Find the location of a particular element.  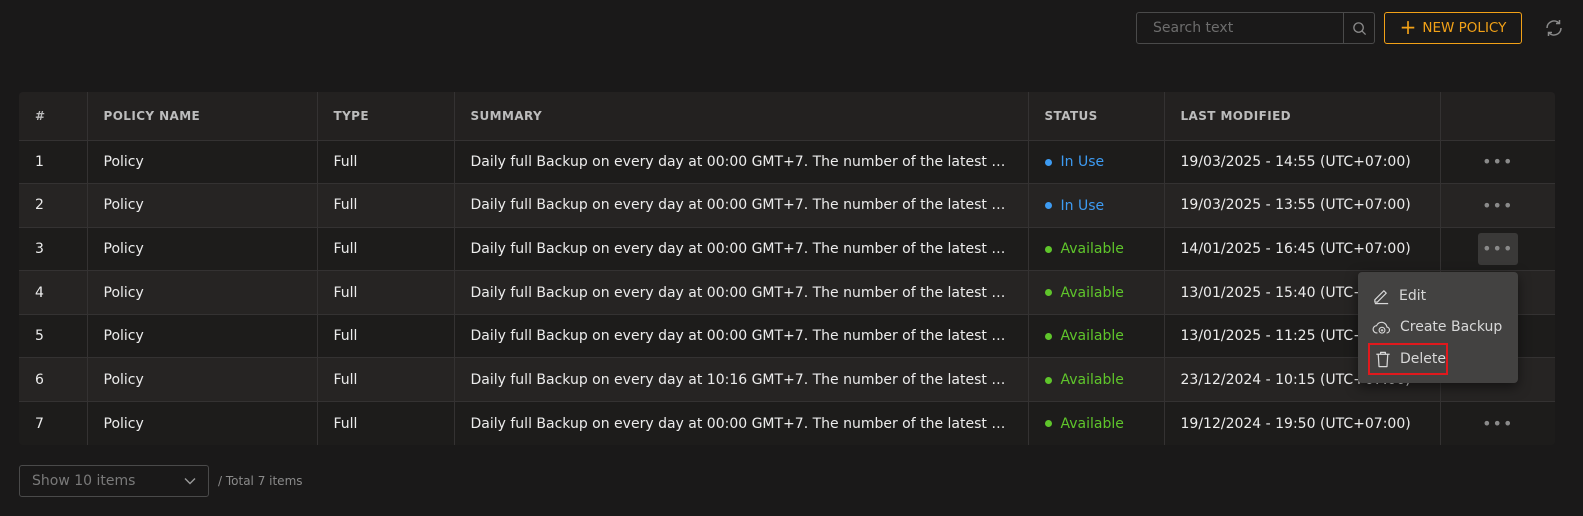

search-icon is located at coordinates (1359, 28).